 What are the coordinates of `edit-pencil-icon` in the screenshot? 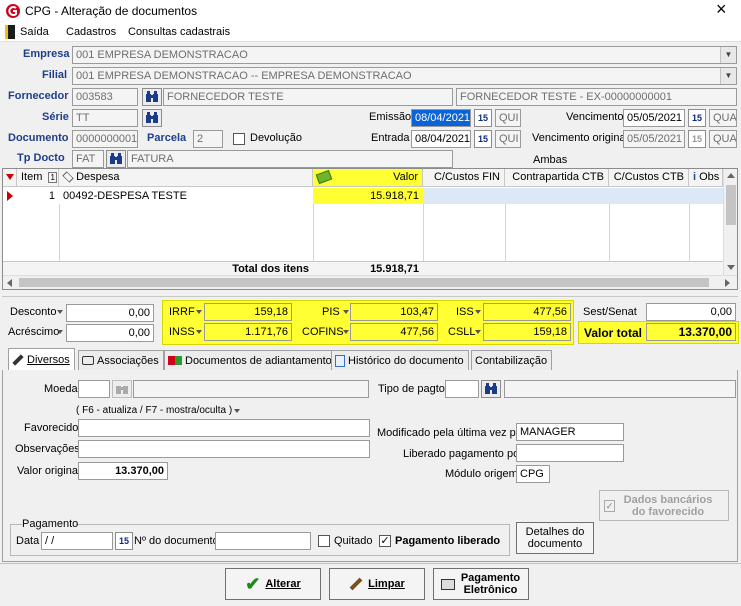 It's located at (68, 177).